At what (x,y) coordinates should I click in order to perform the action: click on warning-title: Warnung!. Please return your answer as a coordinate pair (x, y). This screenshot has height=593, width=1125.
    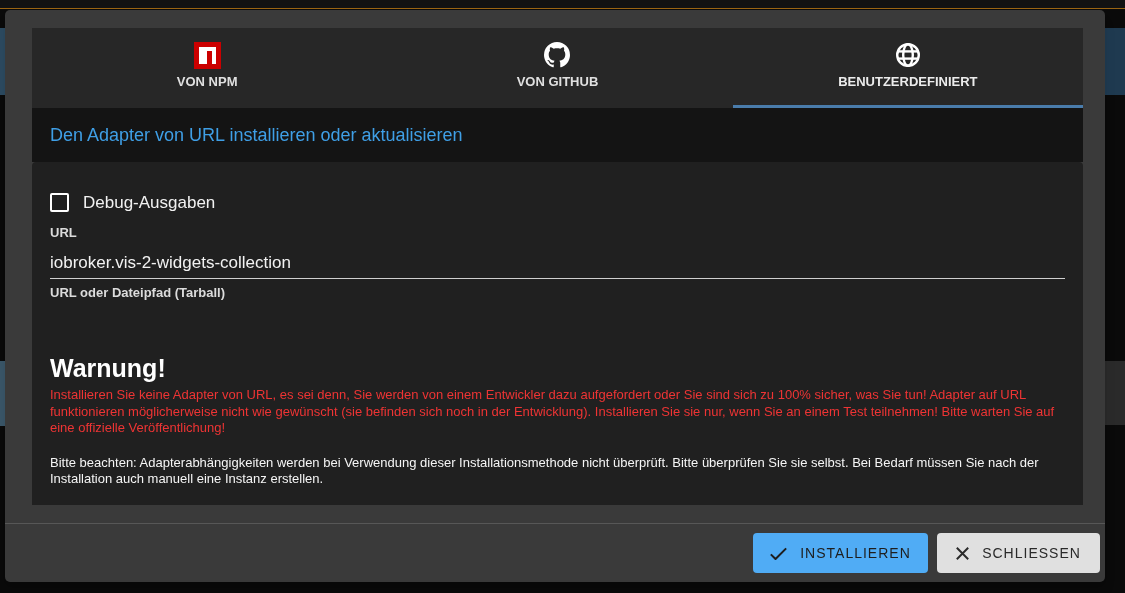
    Looking at the image, I should click on (108, 368).